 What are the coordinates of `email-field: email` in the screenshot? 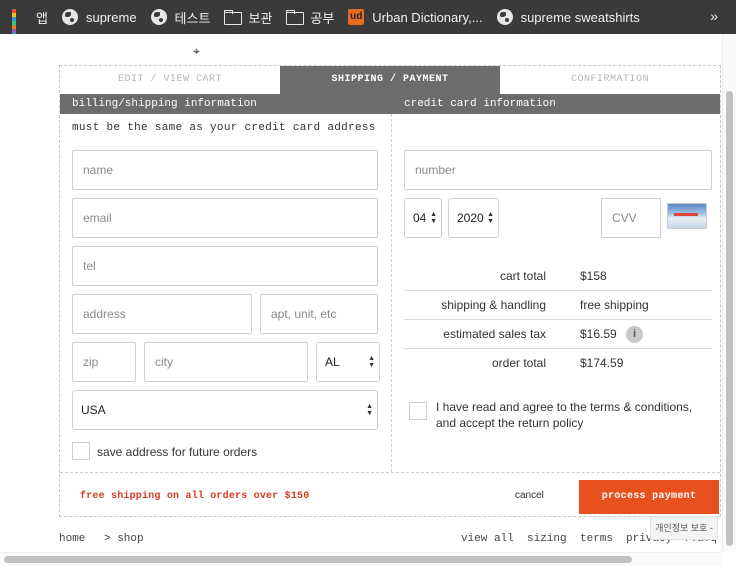 It's located at (225, 218).